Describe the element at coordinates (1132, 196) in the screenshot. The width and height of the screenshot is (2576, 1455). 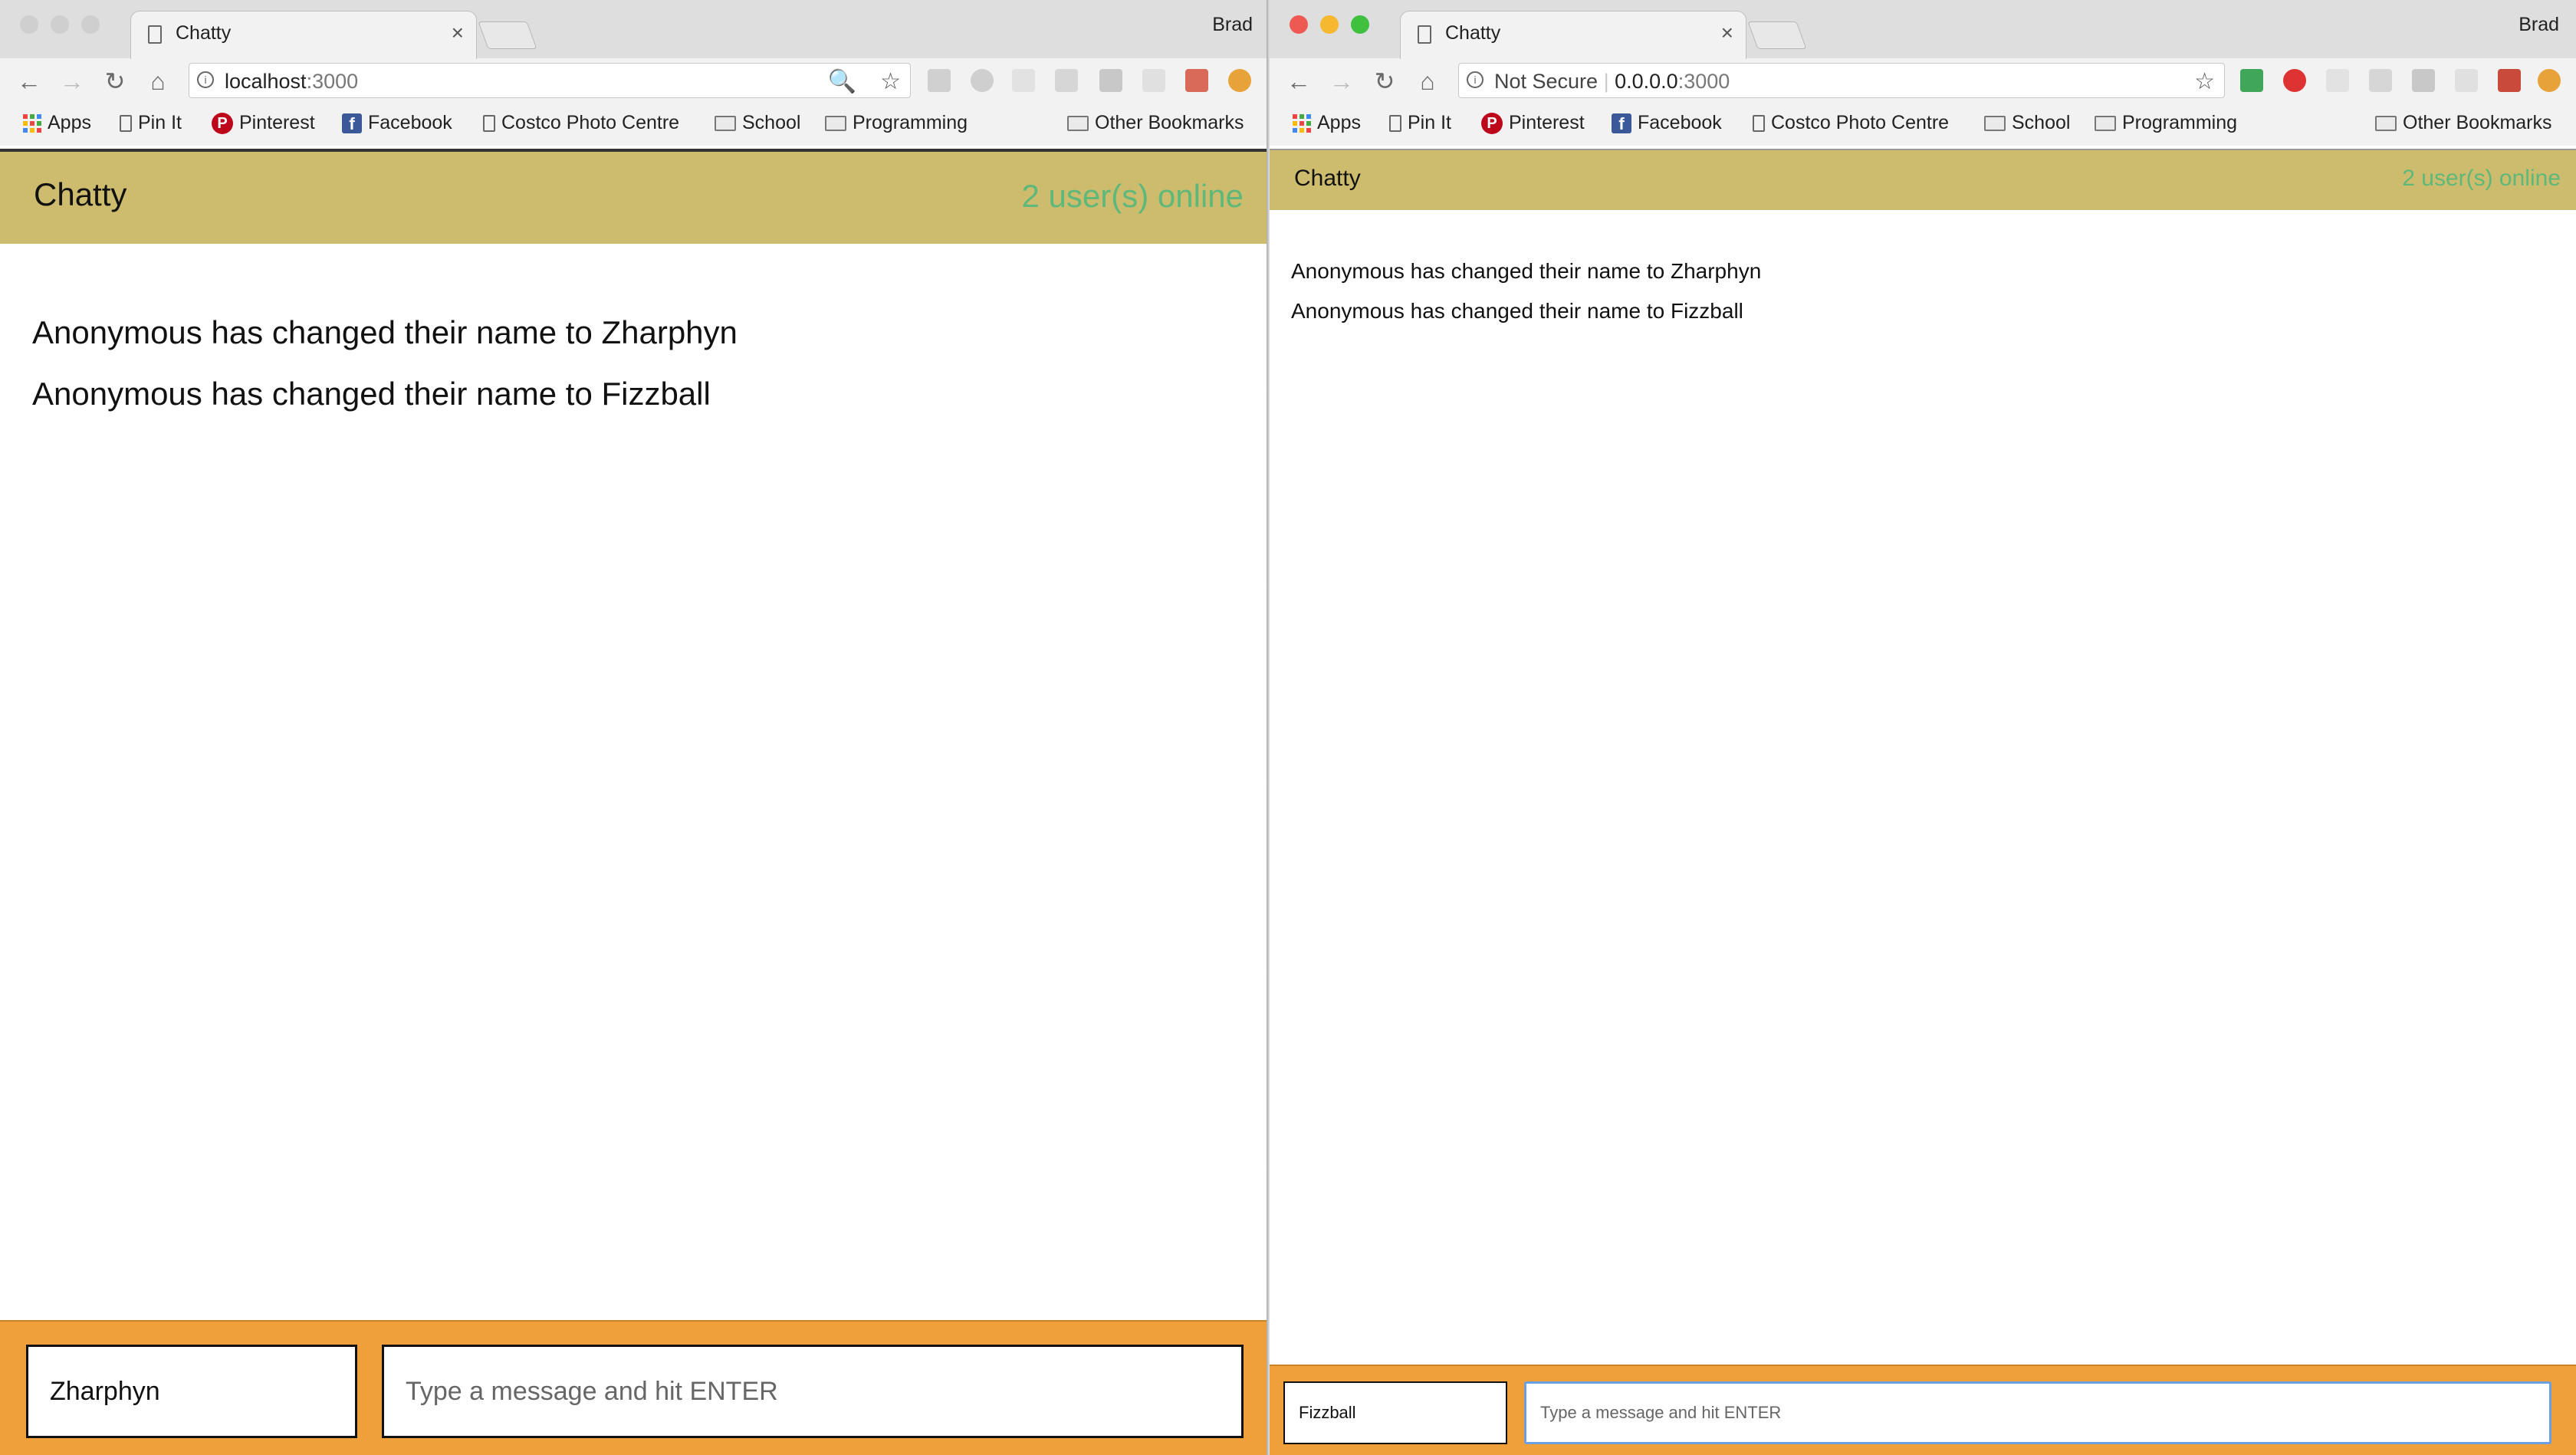
I see `online-count: 2 user(s) online` at that location.